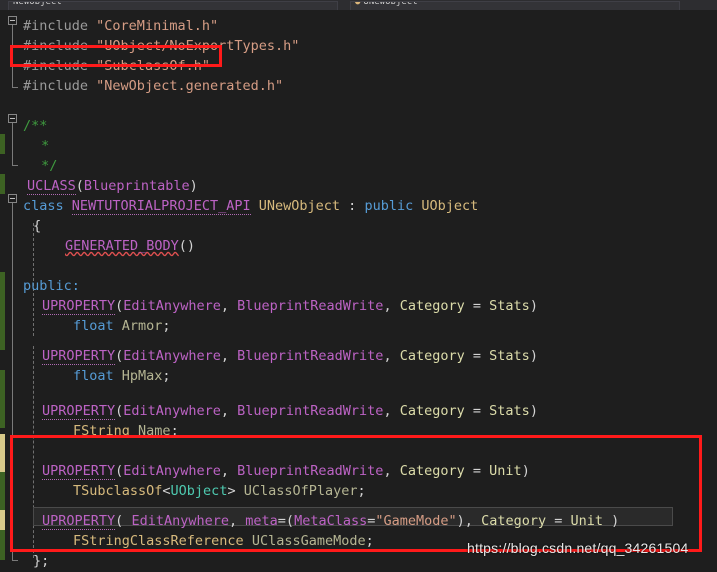 Image resolution: width=717 pixels, height=572 pixels. I want to click on token-macro-metaclass: MetaClass, so click(331, 521).